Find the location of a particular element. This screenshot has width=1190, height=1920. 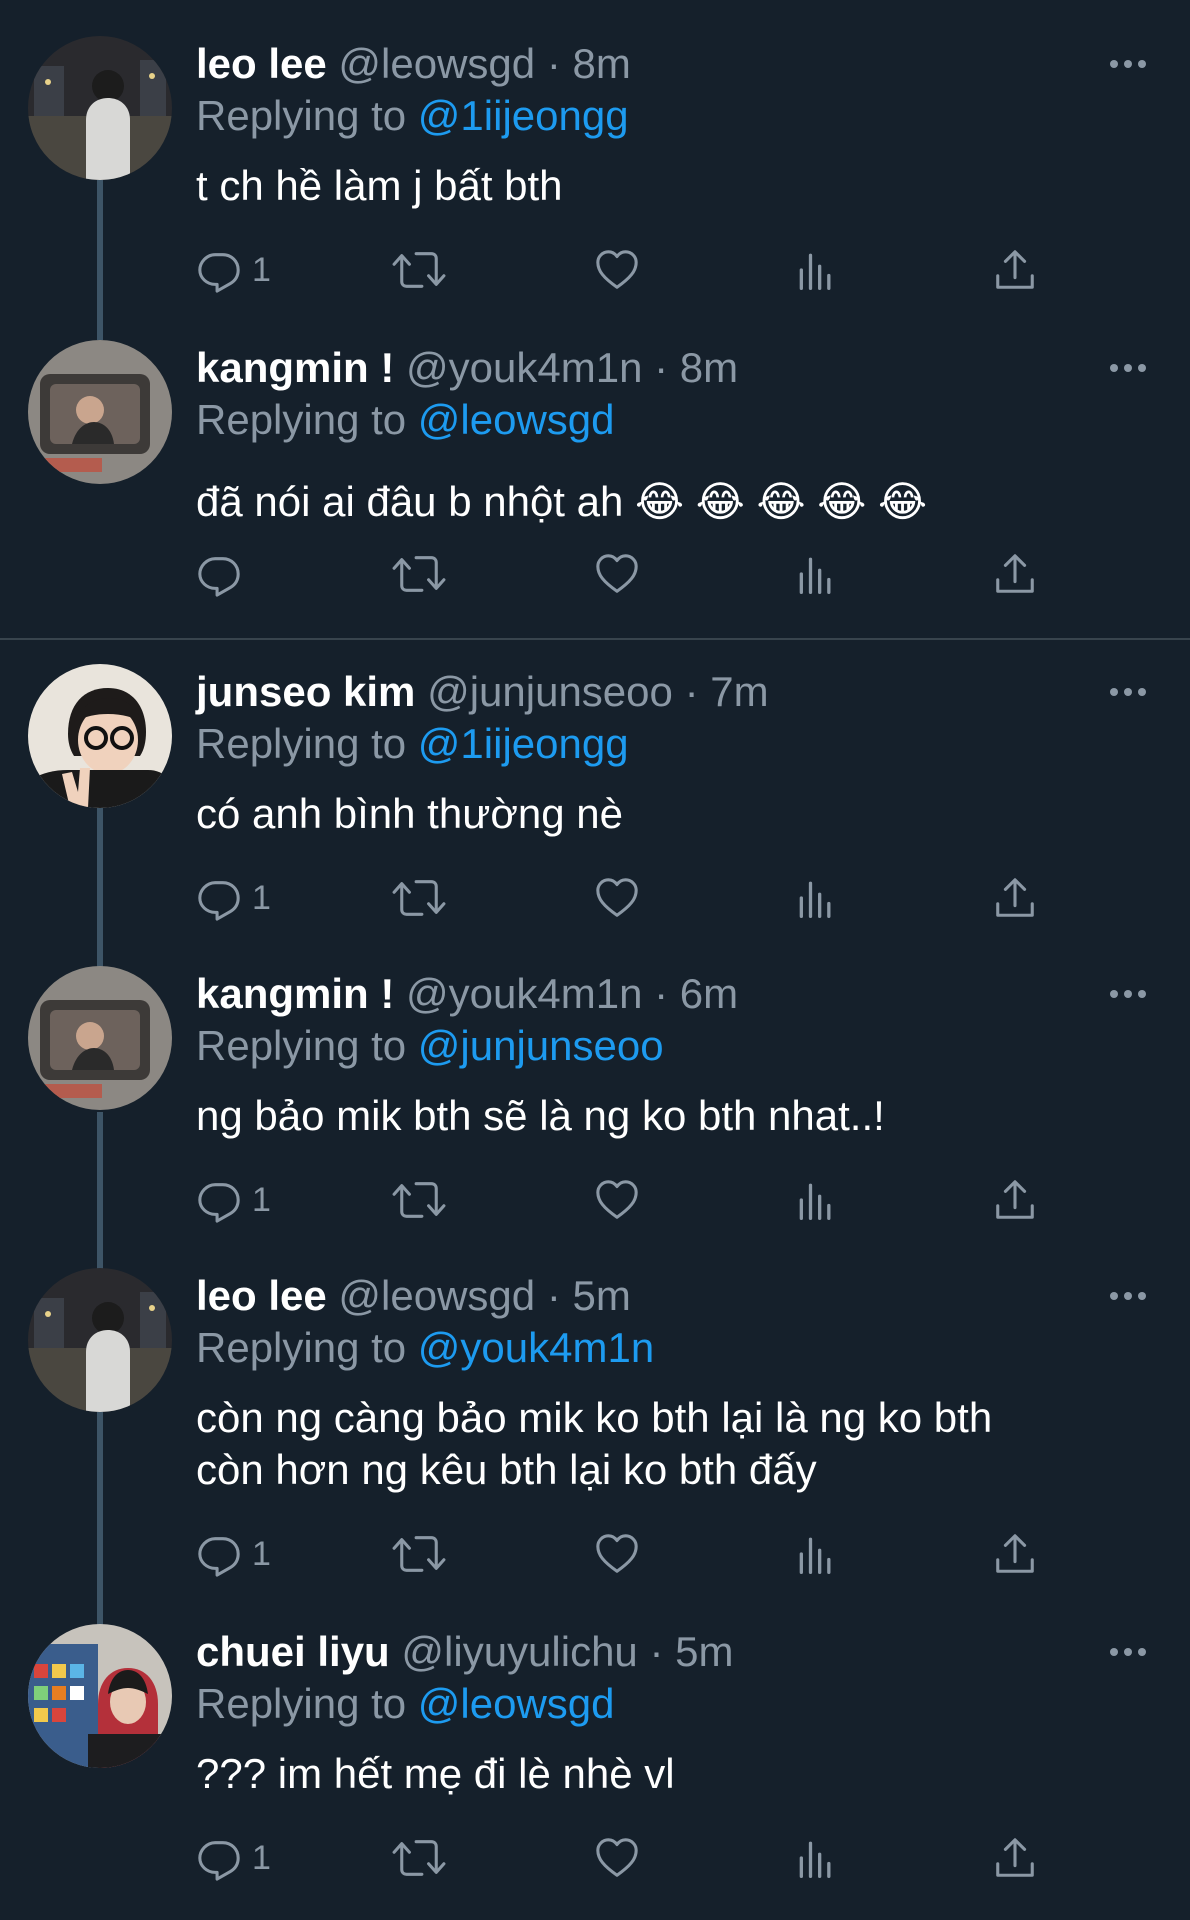

display-name: junseo kim is located at coordinates (305, 691).